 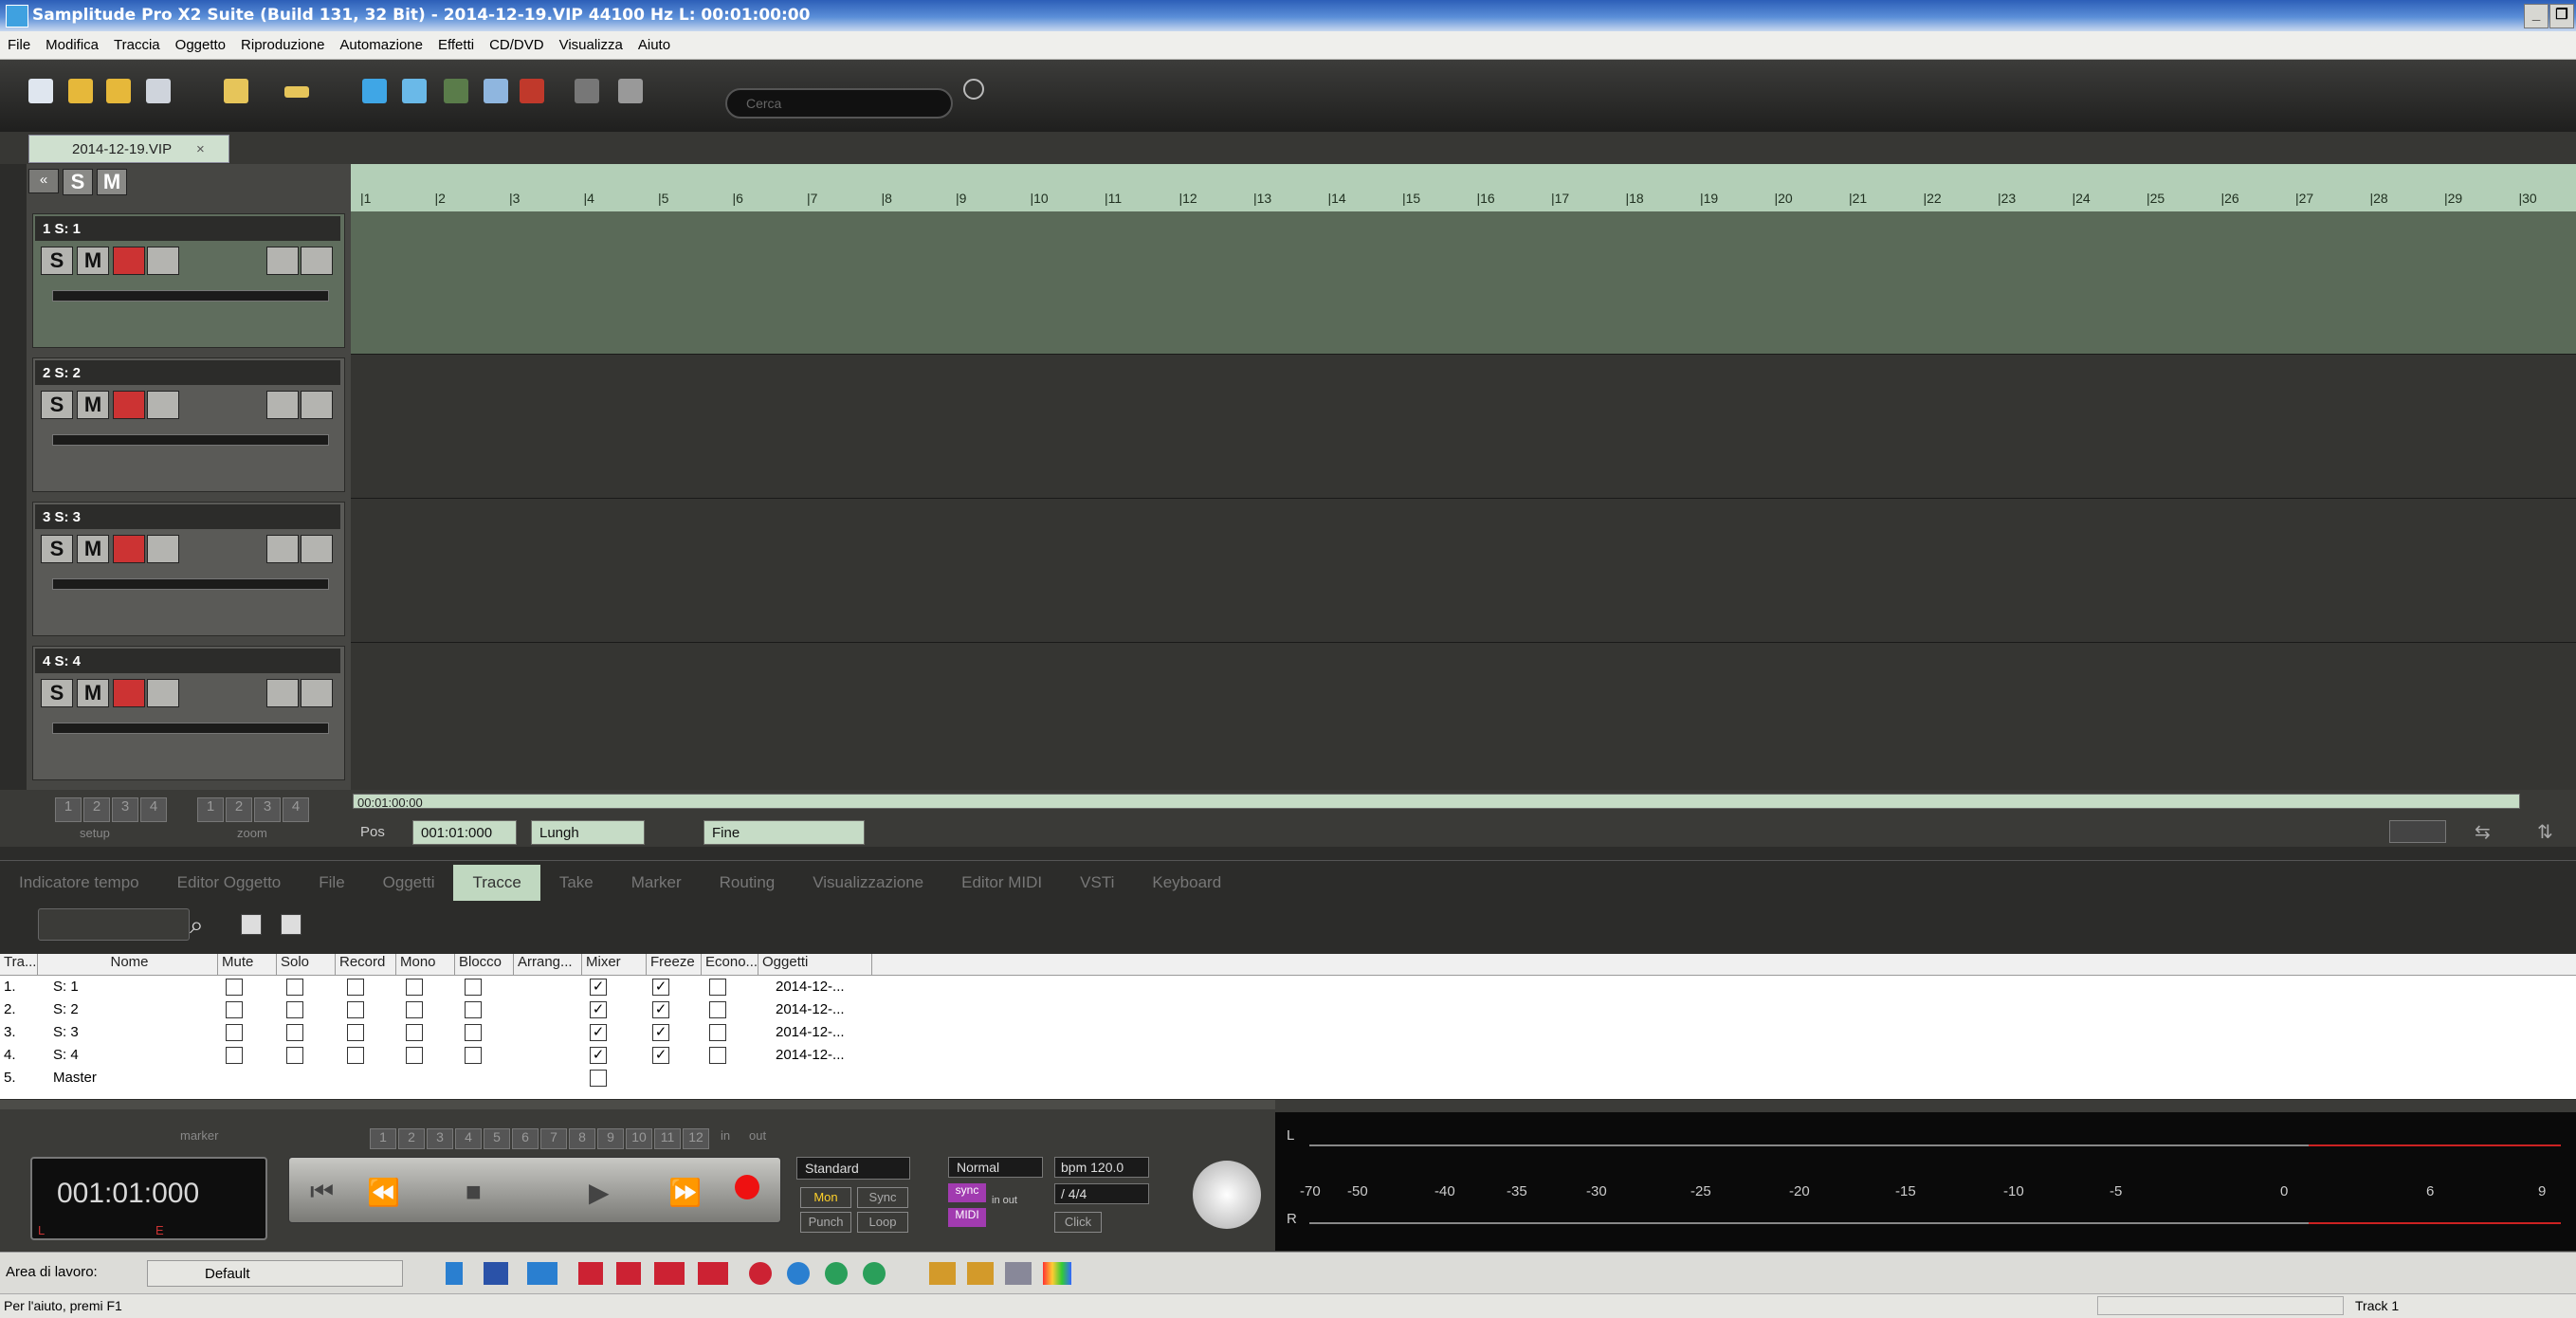 I want to click on marker-slot: 6, so click(x=525, y=1138).